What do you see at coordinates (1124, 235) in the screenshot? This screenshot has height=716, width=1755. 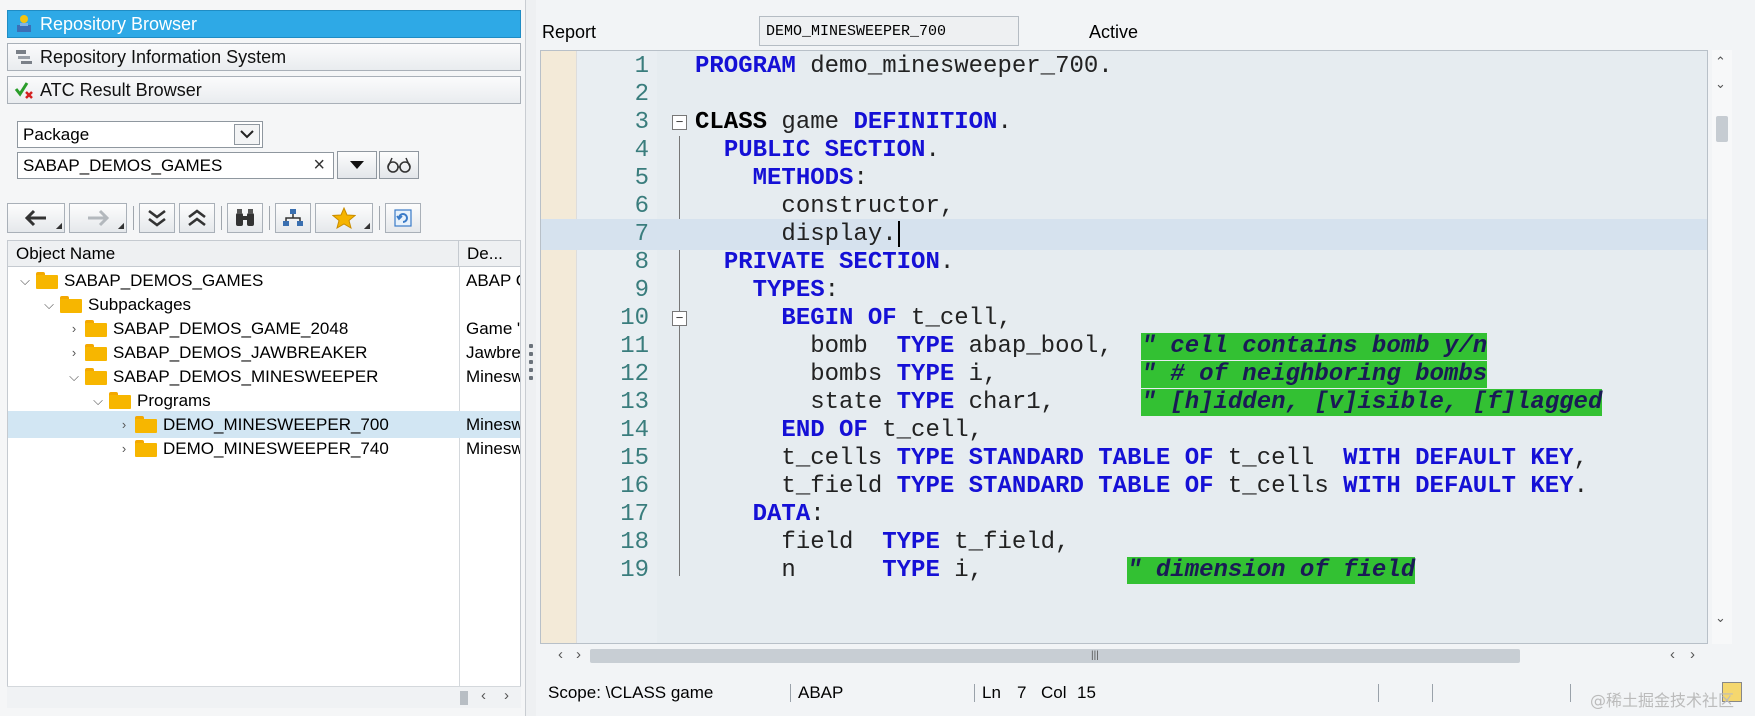 I see `code-line-current: 7 display.` at bounding box center [1124, 235].